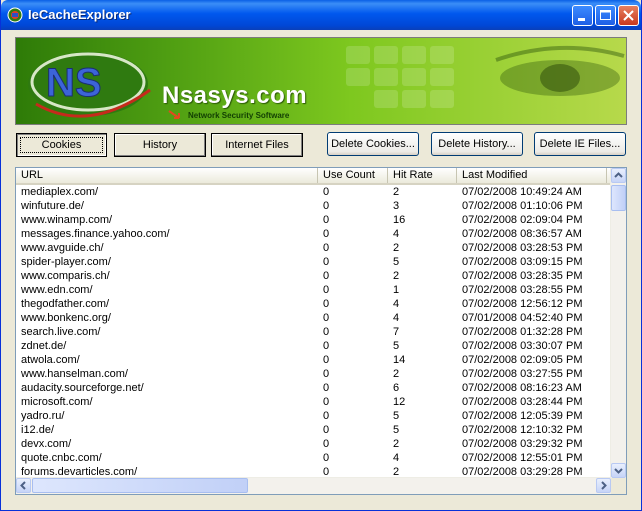  I want to click on table-row: devx.com/0 2 07/02/2008 03:29:32 PM, so click(314, 444).